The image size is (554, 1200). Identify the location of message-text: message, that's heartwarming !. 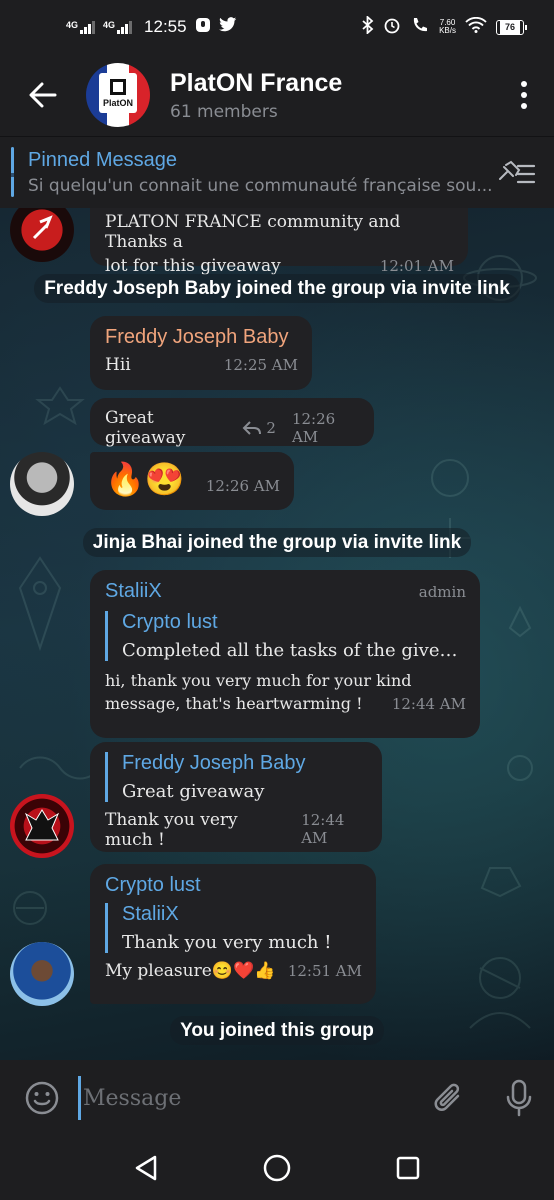
(234, 703).